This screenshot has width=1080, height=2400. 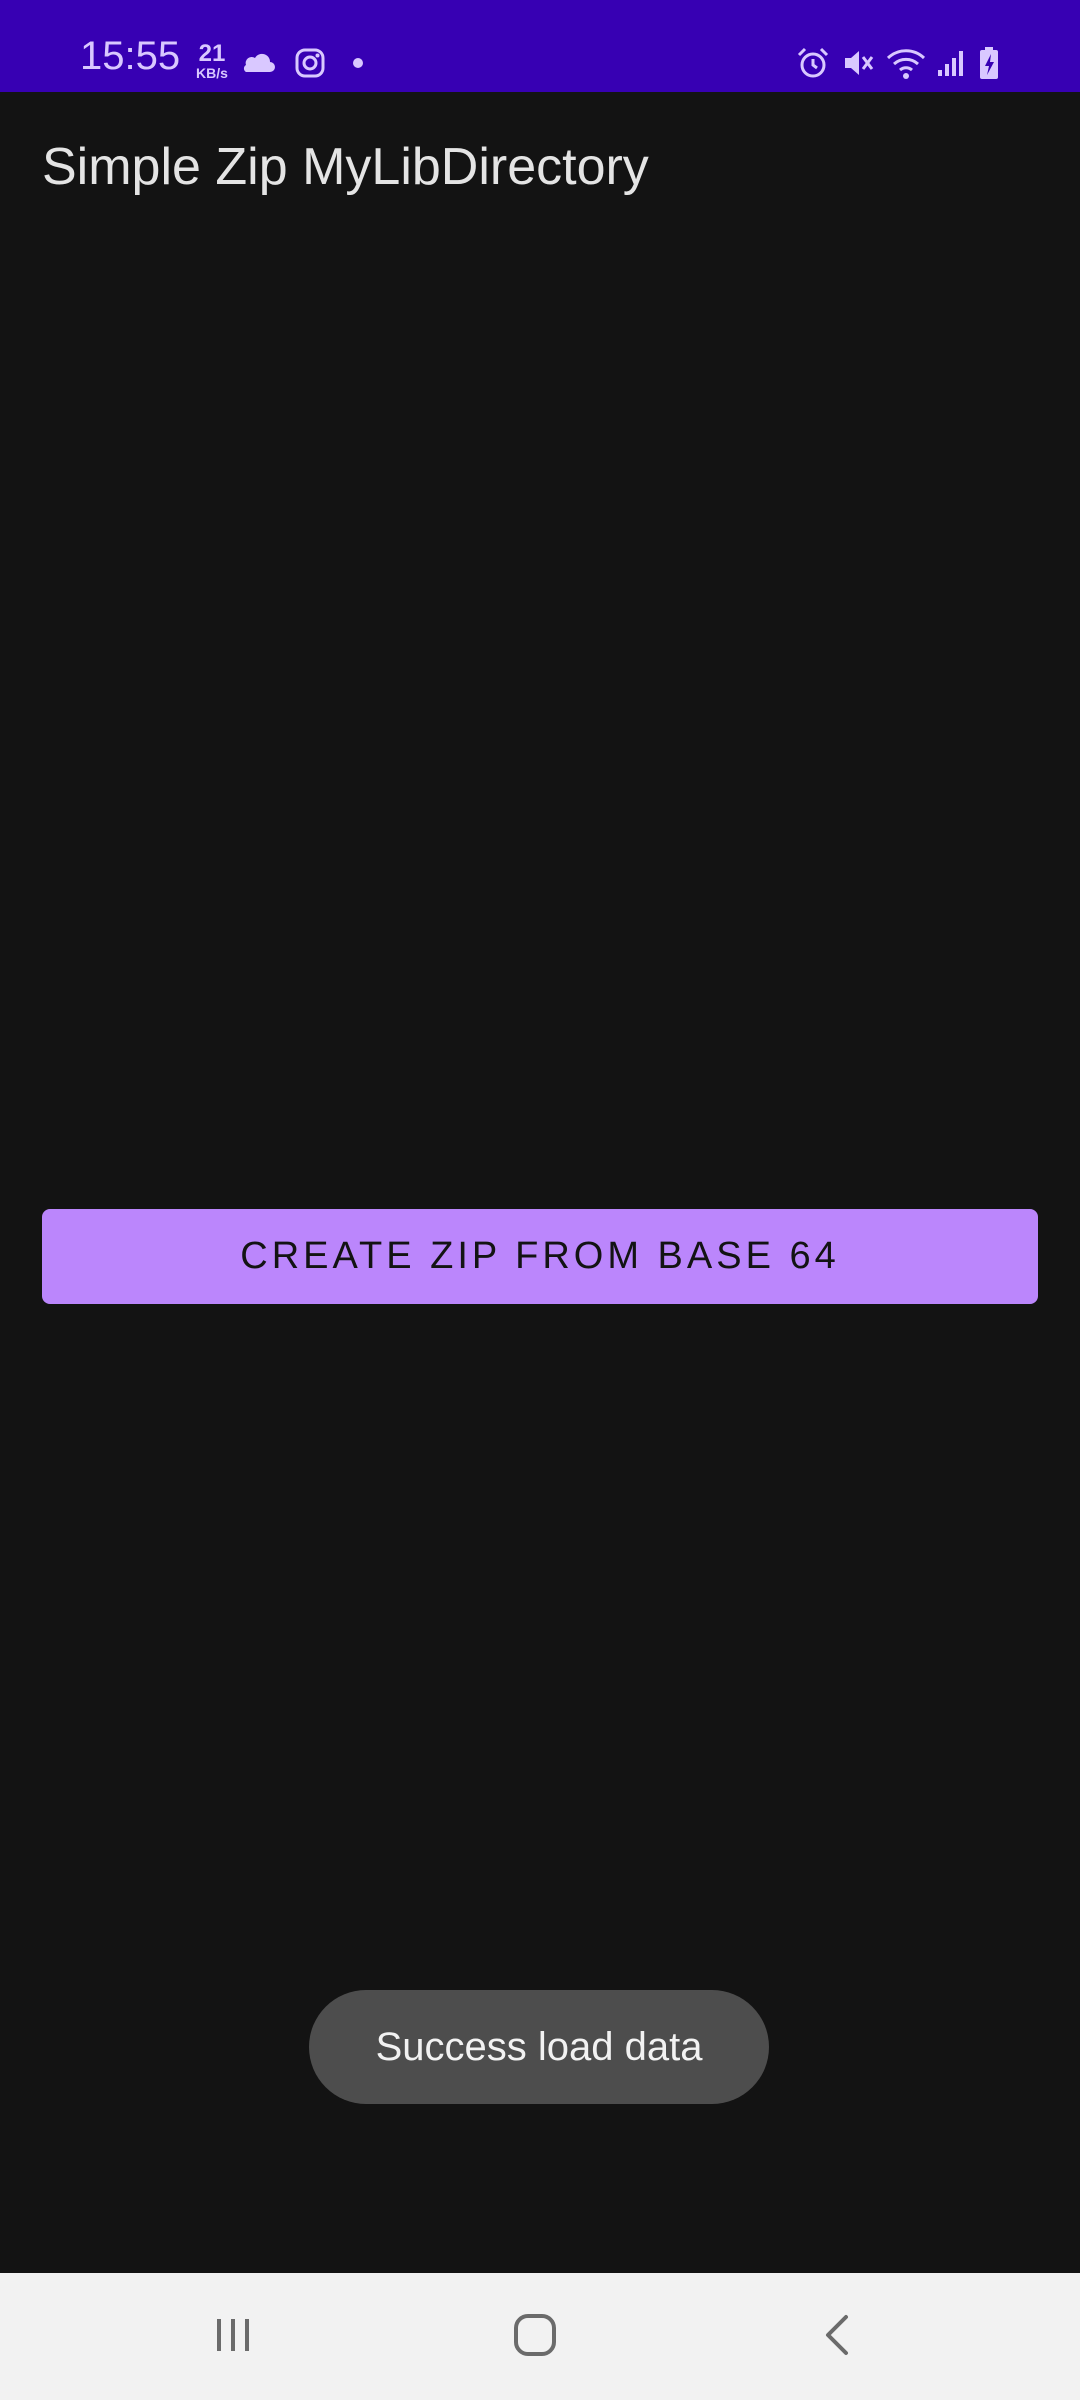 What do you see at coordinates (310, 63) in the screenshot?
I see `instagram-icon` at bounding box center [310, 63].